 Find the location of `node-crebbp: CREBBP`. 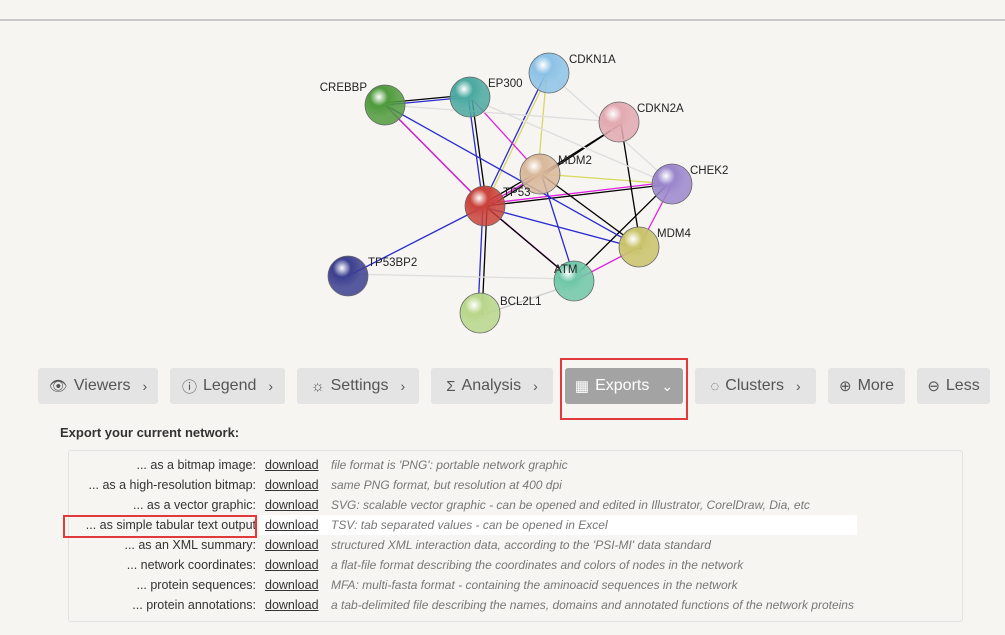

node-crebbp: CREBBP is located at coordinates (363, 104).